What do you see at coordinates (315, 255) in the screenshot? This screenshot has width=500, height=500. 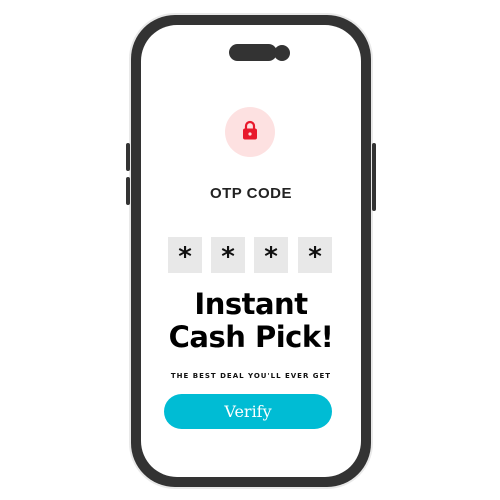 I see `otp-digit-4: *` at bounding box center [315, 255].